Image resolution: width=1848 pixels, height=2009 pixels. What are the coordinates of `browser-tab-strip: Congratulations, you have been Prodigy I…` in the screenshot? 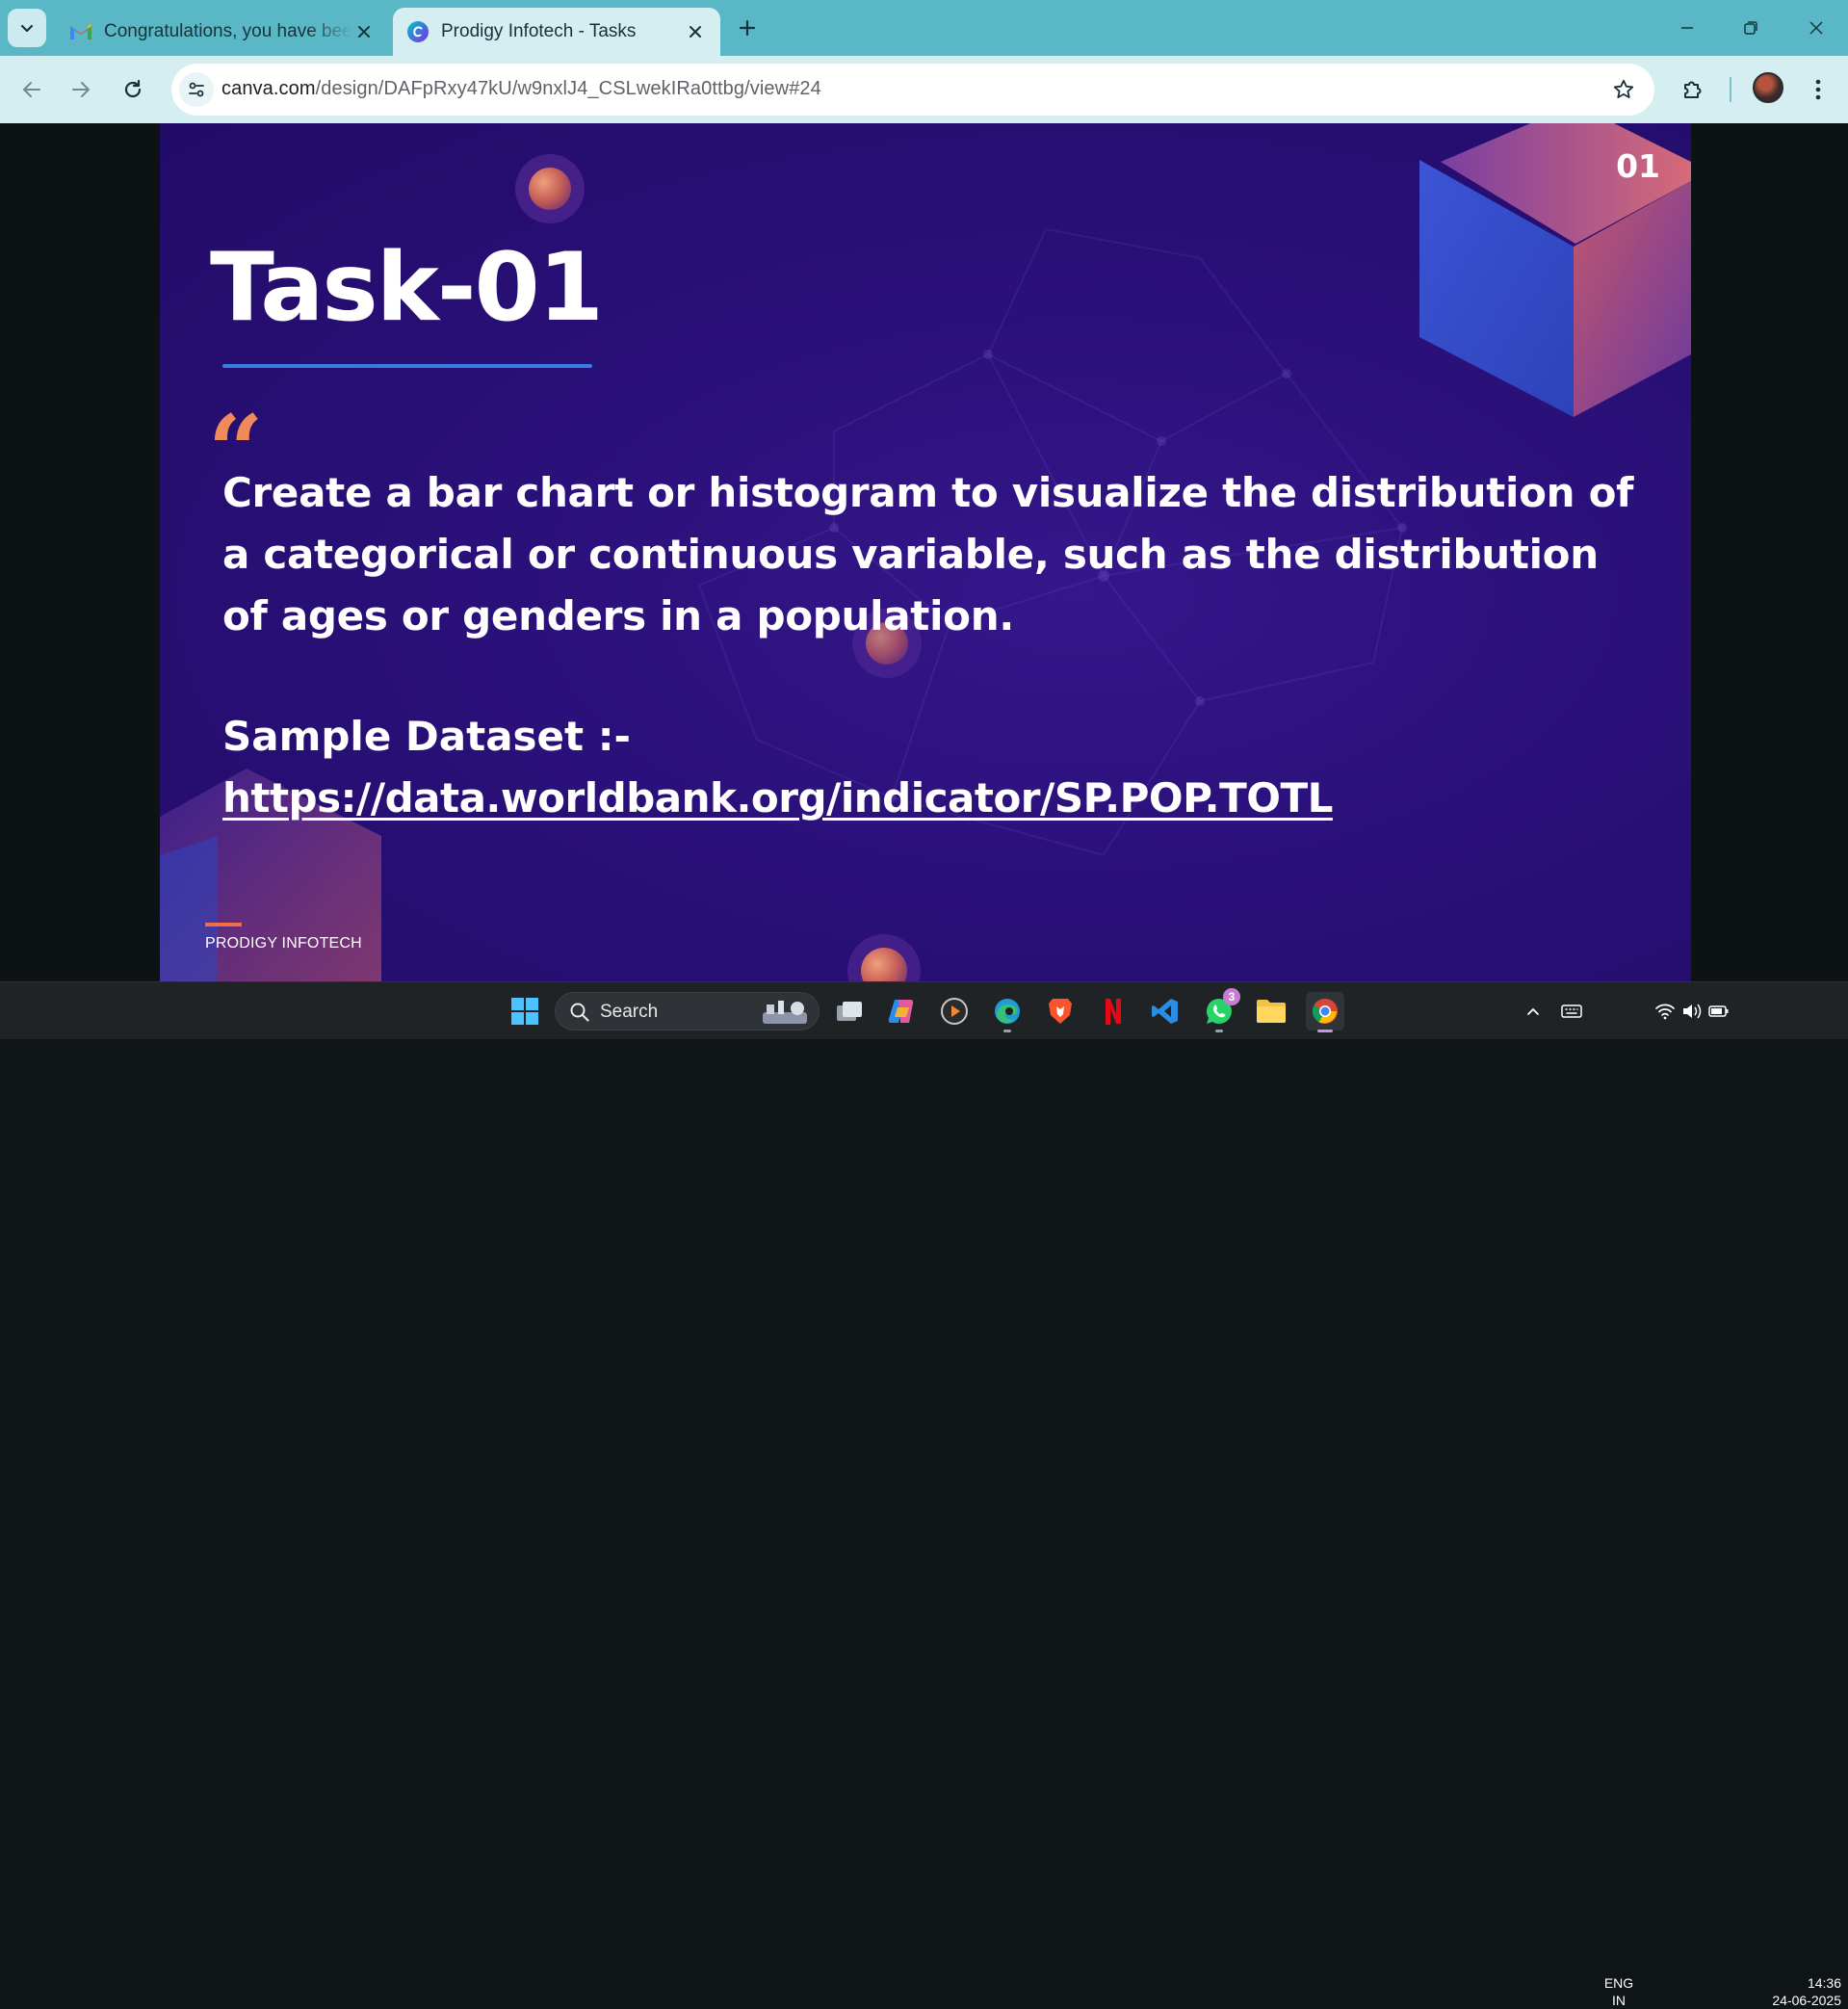 It's located at (924, 28).